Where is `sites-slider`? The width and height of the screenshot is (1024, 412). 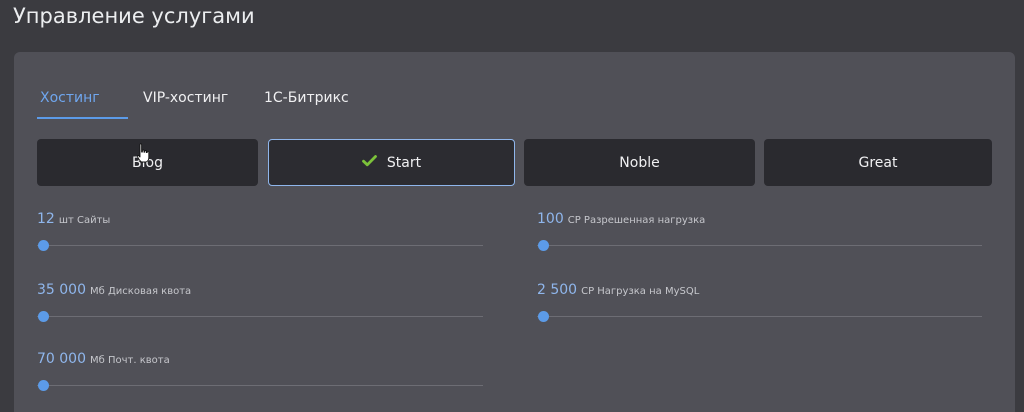 sites-slider is located at coordinates (260, 246).